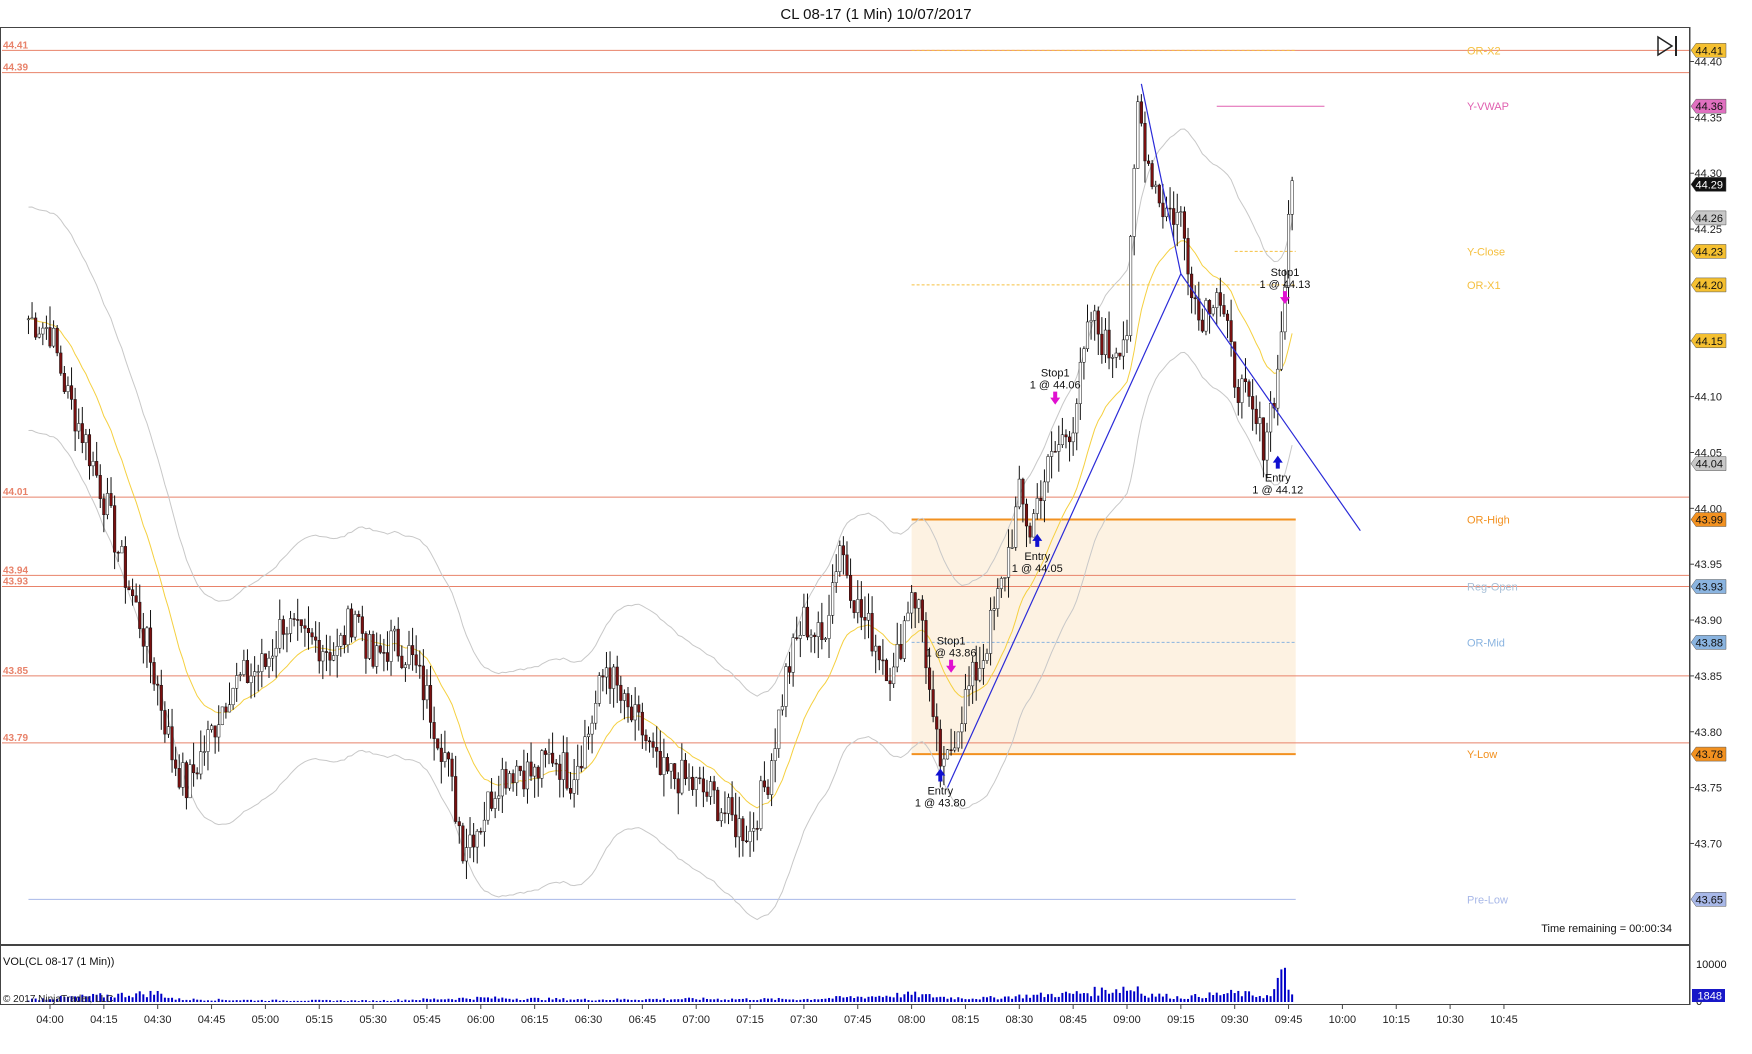 This screenshot has width=1752, height=1054. What do you see at coordinates (1708, 586) in the screenshot?
I see `axis-price-tag: 43.93` at bounding box center [1708, 586].